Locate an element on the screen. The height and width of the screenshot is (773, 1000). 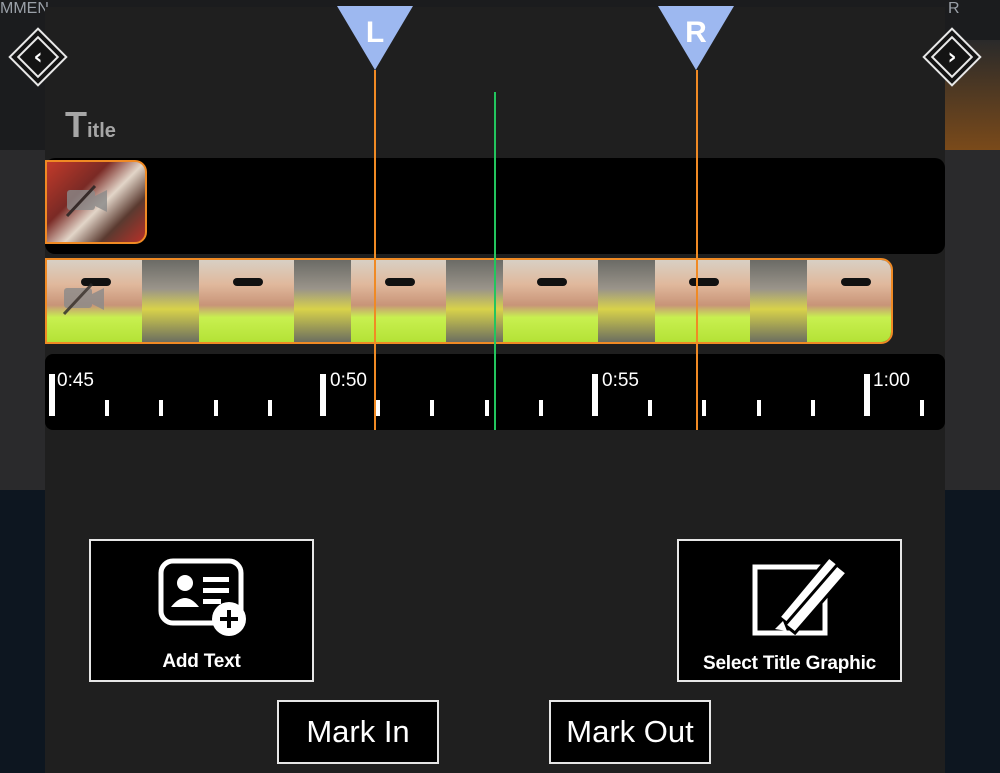
add-text-button: Add Text is located at coordinates (201, 610).